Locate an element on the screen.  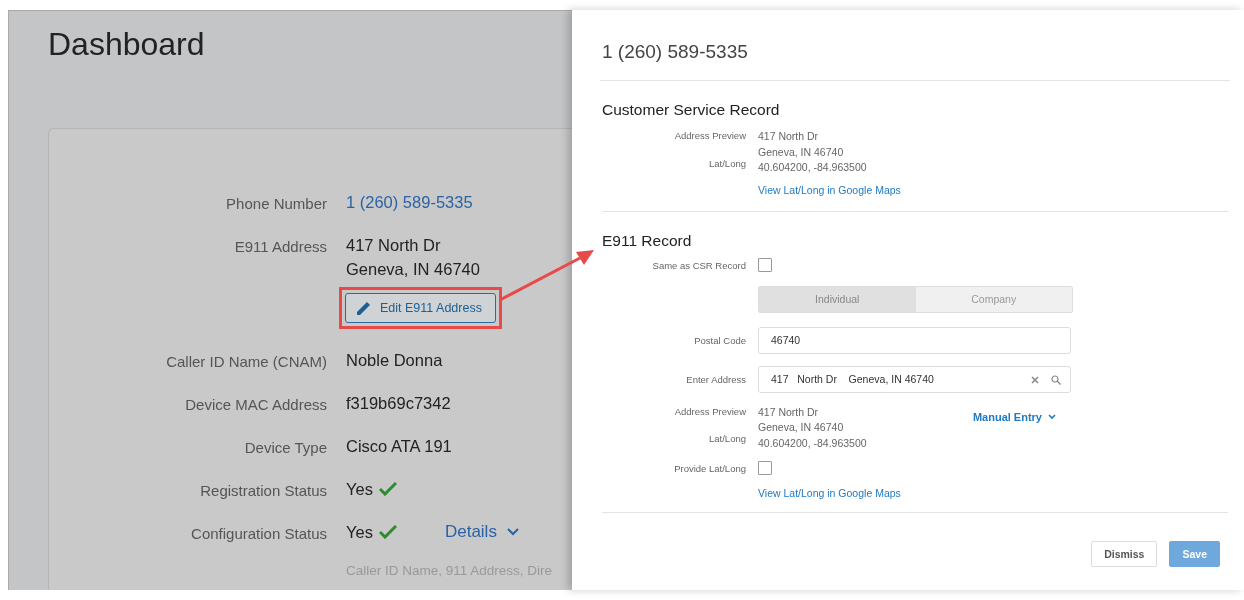
field-label: Phone Number is located at coordinates (276, 203).